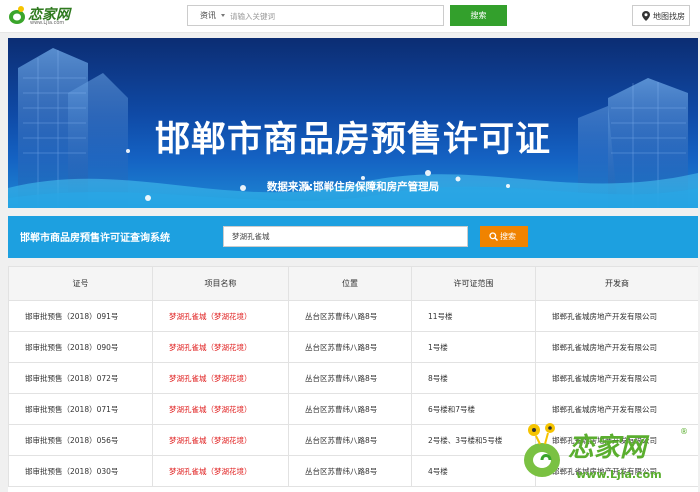  Describe the element at coordinates (80, 471) in the screenshot. I see `permit-no-cell: 邯审批预售（2018）030号` at that location.